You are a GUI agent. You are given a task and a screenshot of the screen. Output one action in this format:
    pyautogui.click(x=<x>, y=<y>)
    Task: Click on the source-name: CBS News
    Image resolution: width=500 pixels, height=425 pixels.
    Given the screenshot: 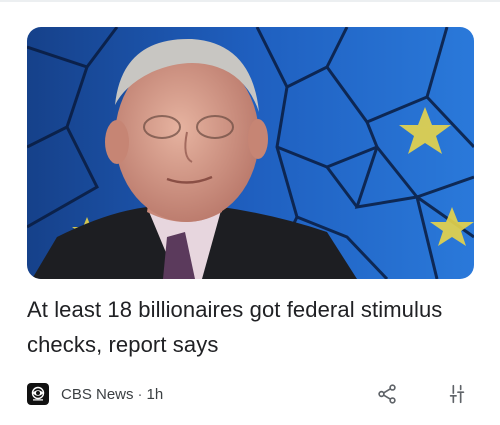 What is the action you would take?
    pyautogui.click(x=97, y=394)
    